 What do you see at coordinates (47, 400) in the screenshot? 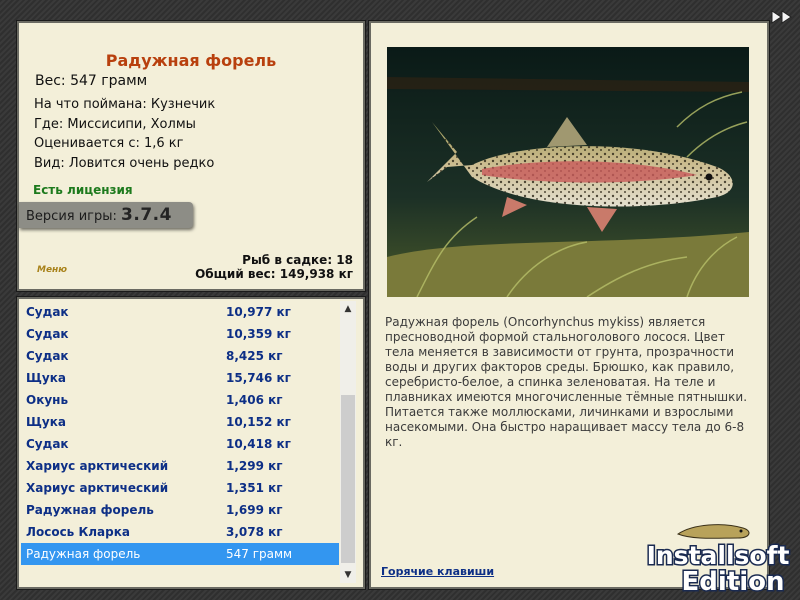
I see `catch-fish-name: Окунь` at bounding box center [47, 400].